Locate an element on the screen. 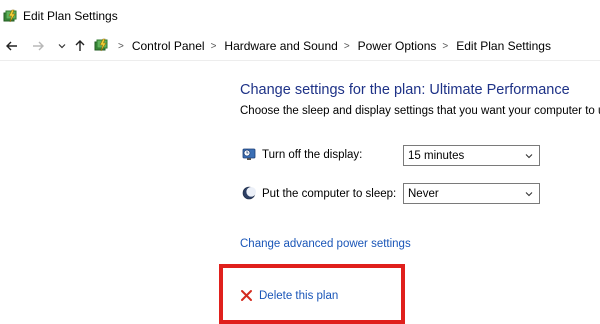 Image resolution: width=600 pixels, height=324 pixels. window-title: Edit Plan Settings is located at coordinates (70, 16).